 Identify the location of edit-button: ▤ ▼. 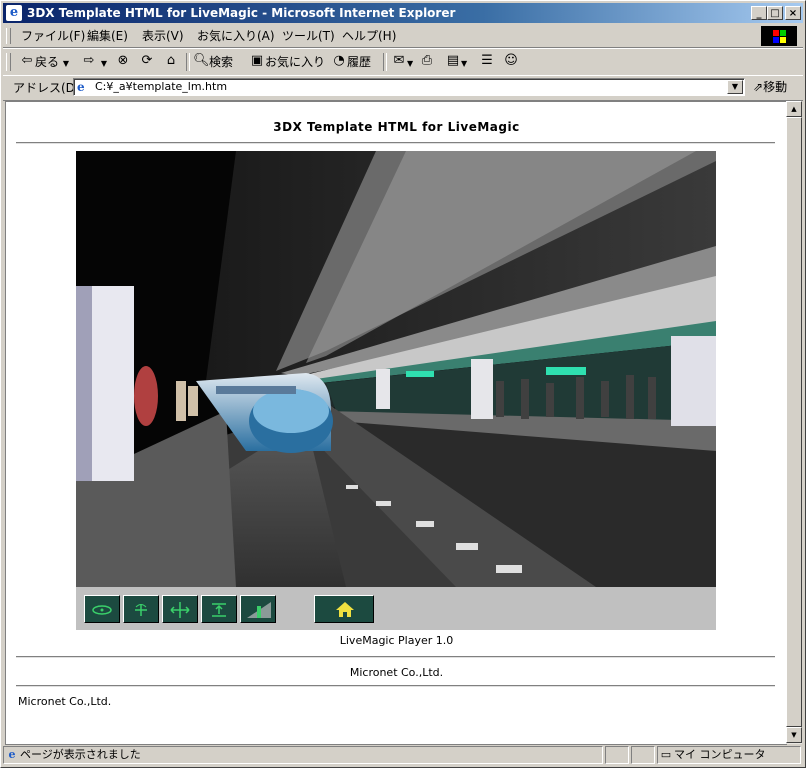
(456, 62).